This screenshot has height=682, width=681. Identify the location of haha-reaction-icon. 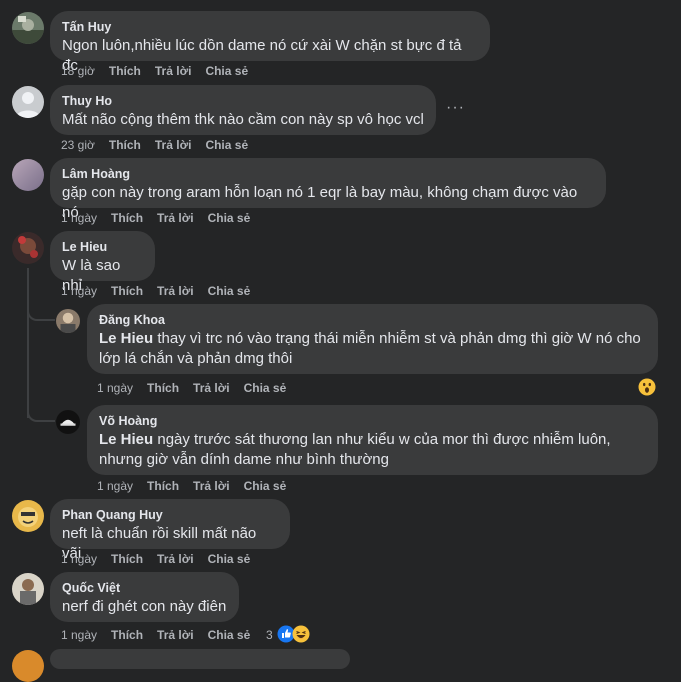
(301, 634).